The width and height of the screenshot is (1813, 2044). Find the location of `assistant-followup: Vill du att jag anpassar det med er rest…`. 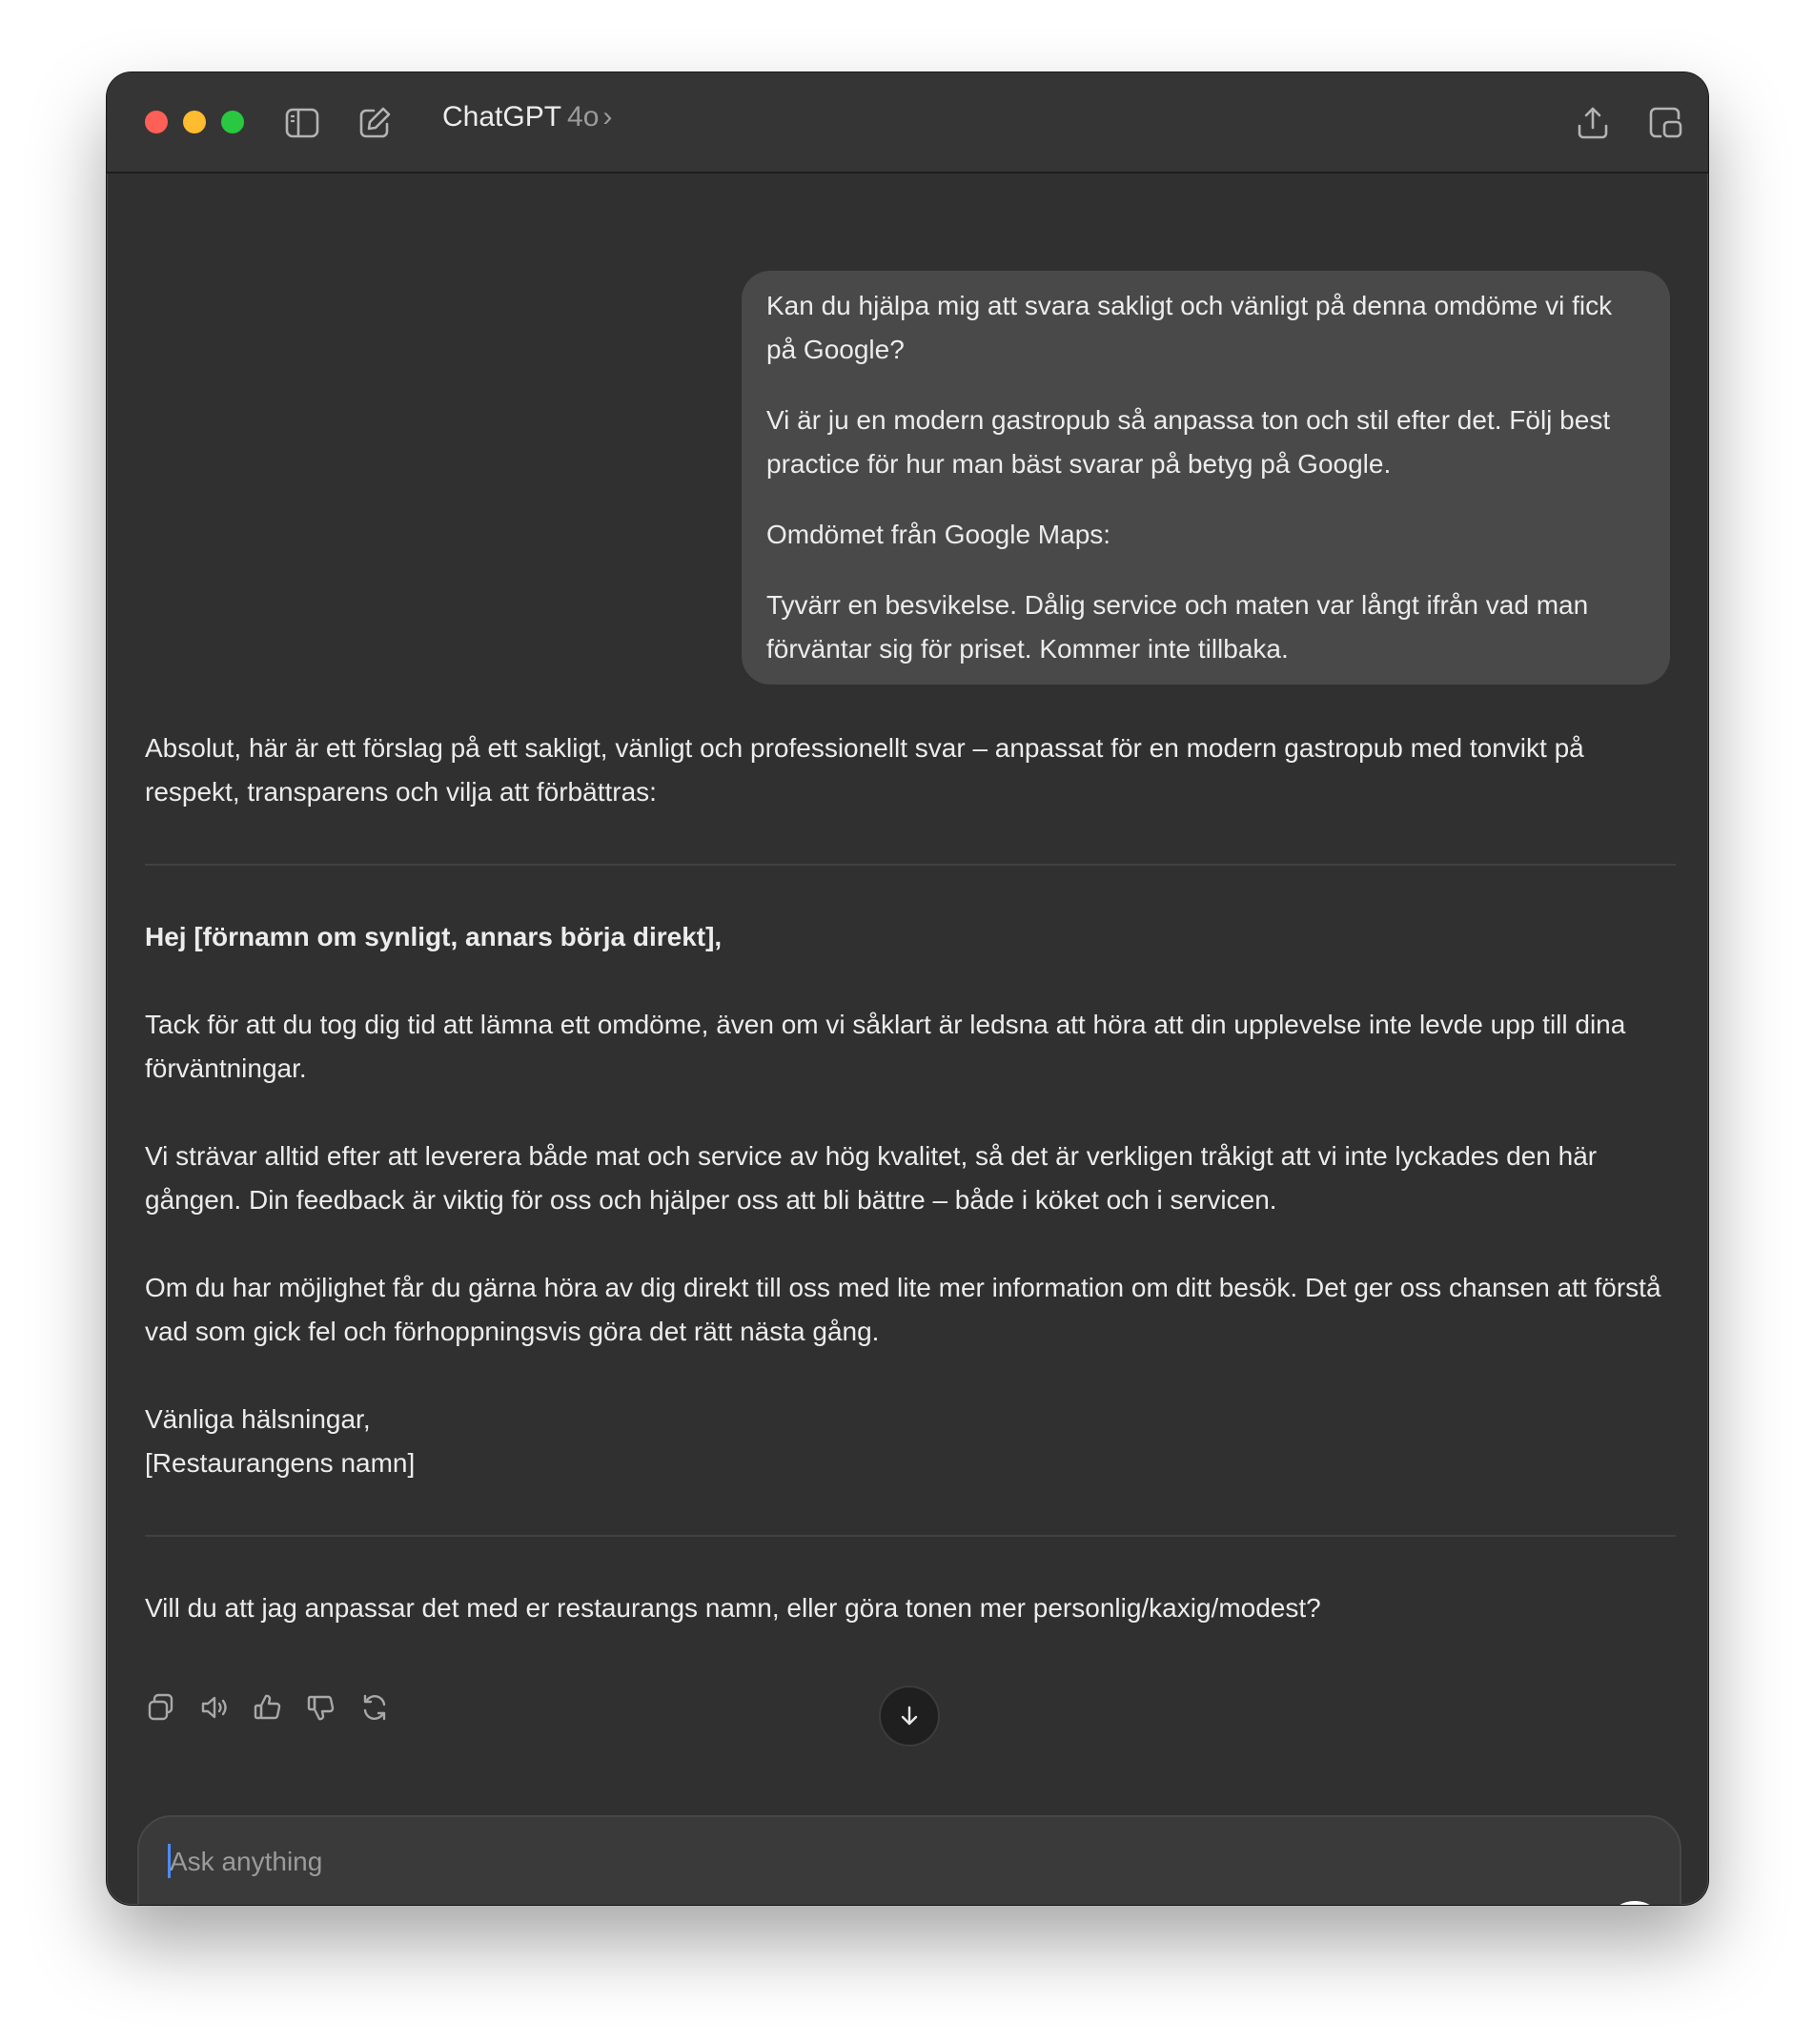

assistant-followup: Vill du att jag anpassar det med er rest… is located at coordinates (733, 1608).